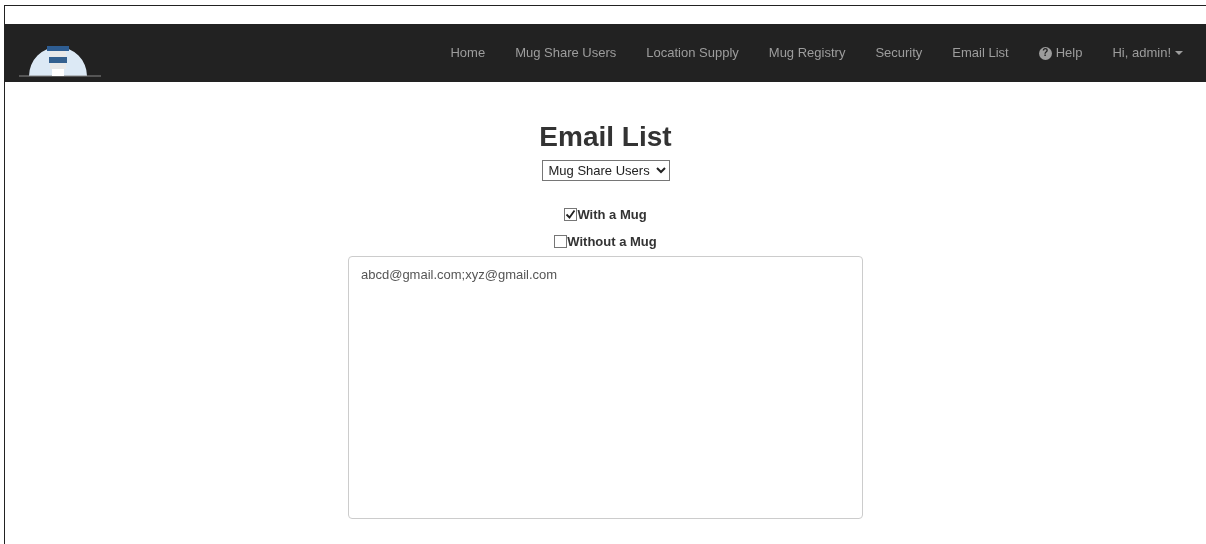 Image resolution: width=1206 pixels, height=544 pixels. What do you see at coordinates (605, 137) in the screenshot?
I see `page-title: Email List` at bounding box center [605, 137].